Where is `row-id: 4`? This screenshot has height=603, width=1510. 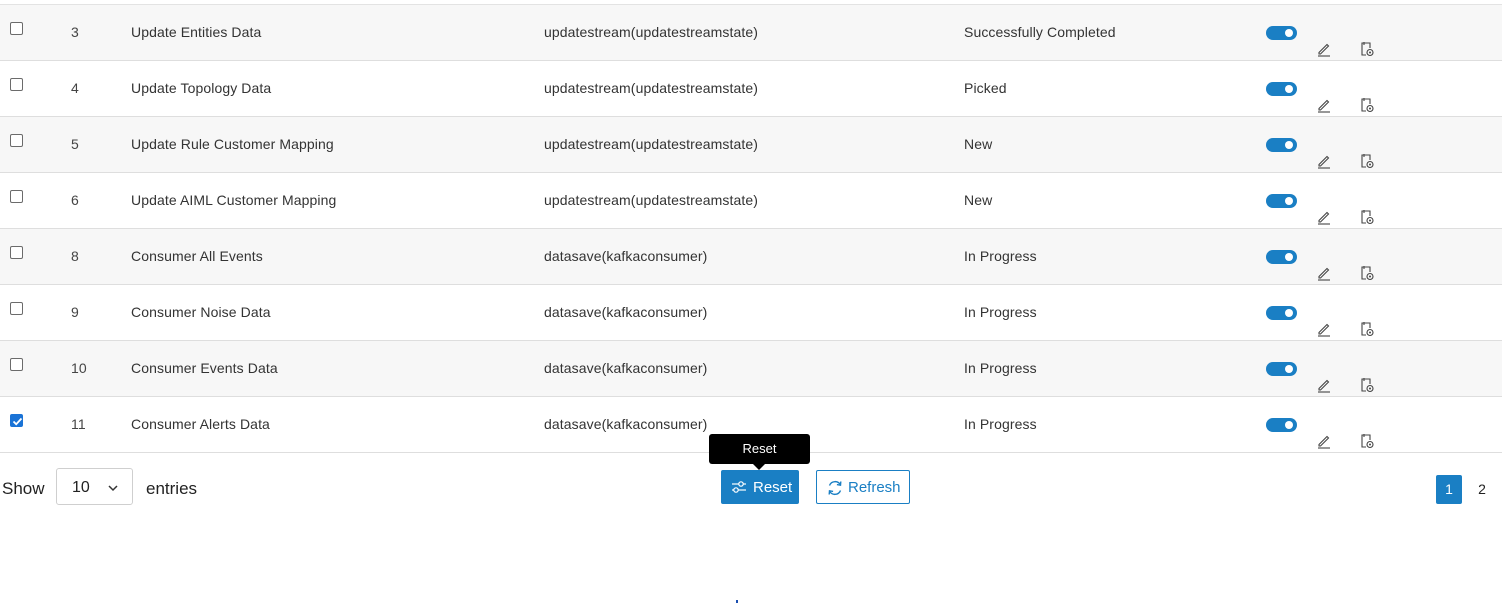
row-id: 4 is located at coordinates (75, 88).